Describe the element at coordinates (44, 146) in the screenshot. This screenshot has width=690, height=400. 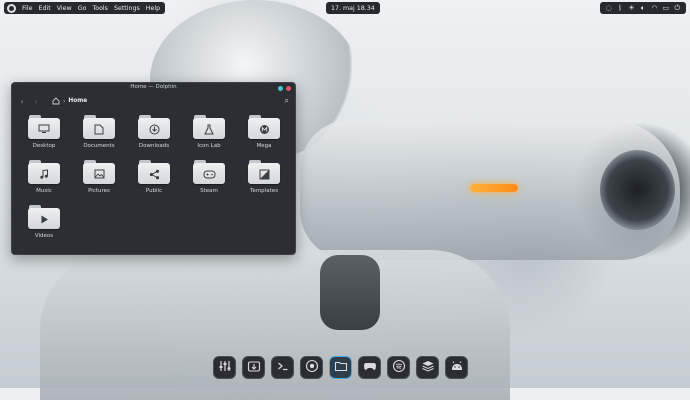
I see `folder-label: Desktop` at that location.